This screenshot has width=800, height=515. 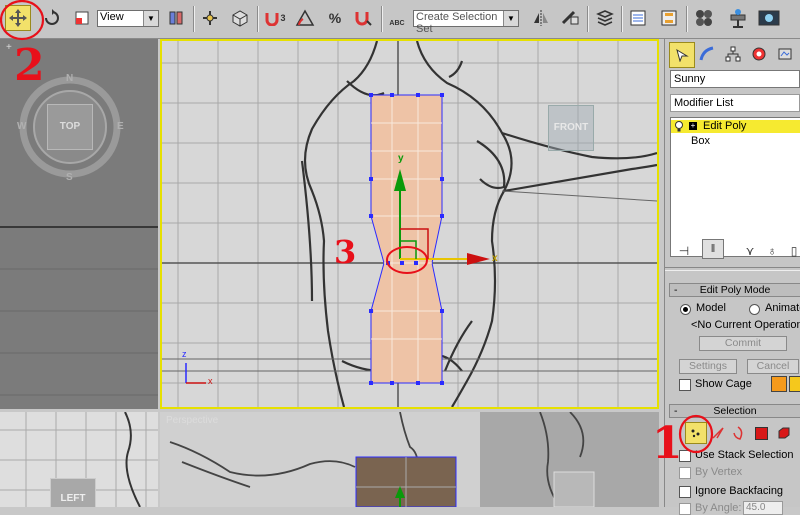 What do you see at coordinates (667, 443) in the screenshot?
I see `annotation-1: 1` at bounding box center [667, 443].